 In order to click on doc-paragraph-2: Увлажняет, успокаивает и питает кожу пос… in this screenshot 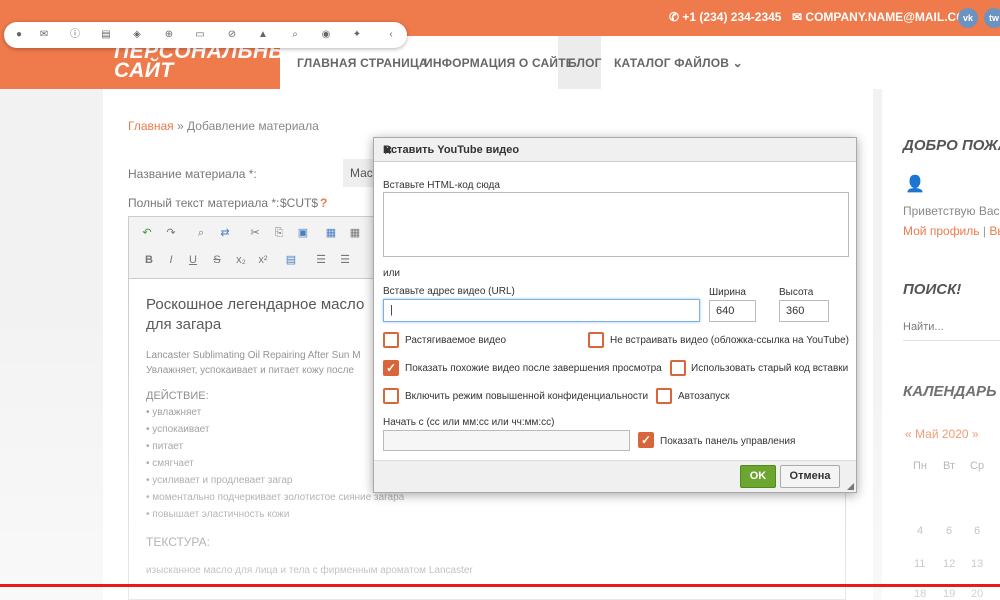, I will do `click(250, 370)`.